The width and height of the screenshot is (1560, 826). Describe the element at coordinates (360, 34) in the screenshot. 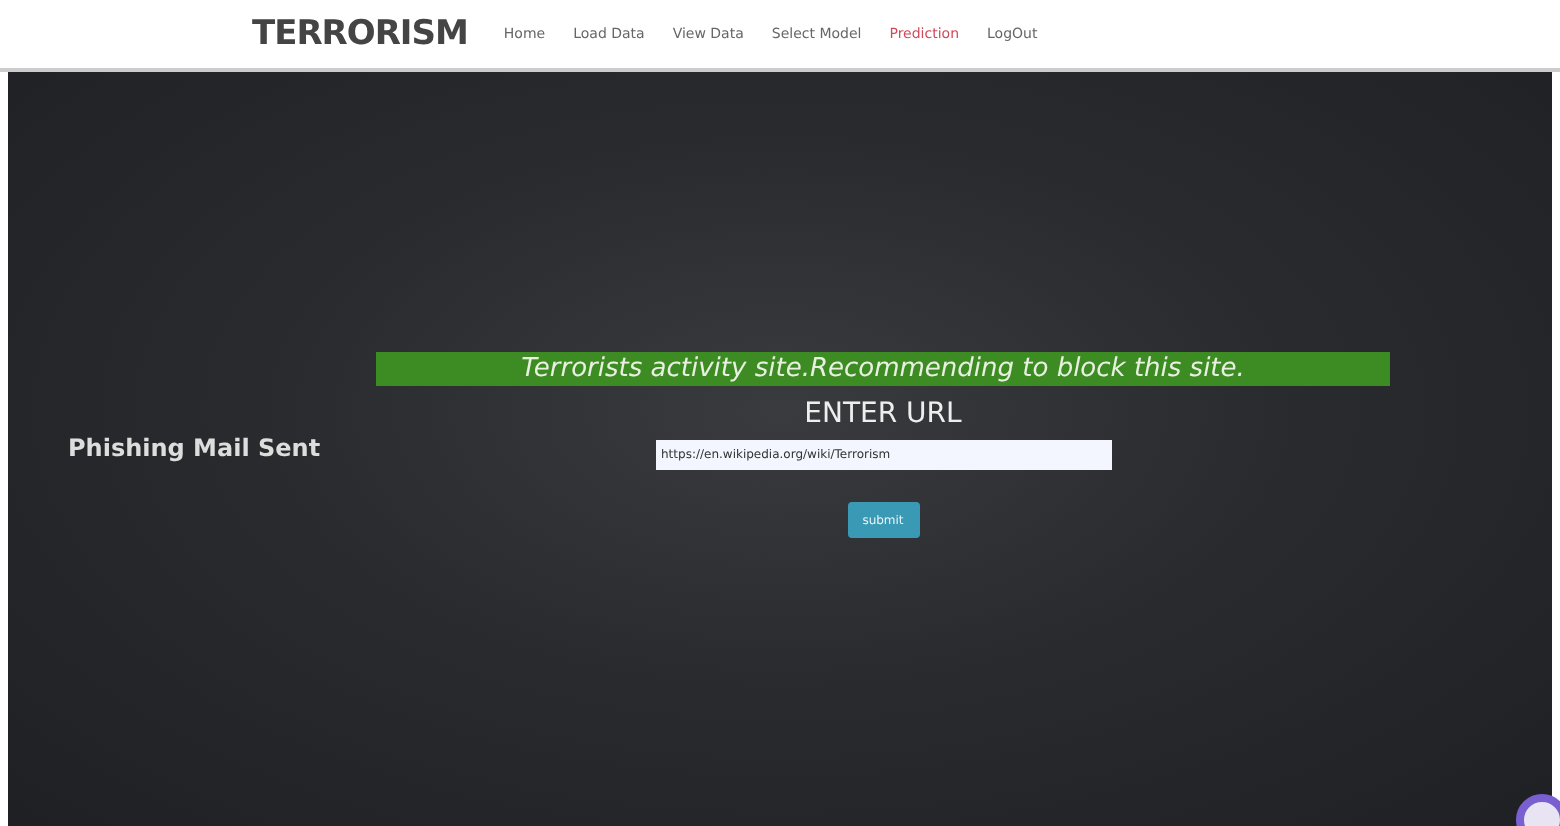

I see `brand-title: TERRORISM` at that location.